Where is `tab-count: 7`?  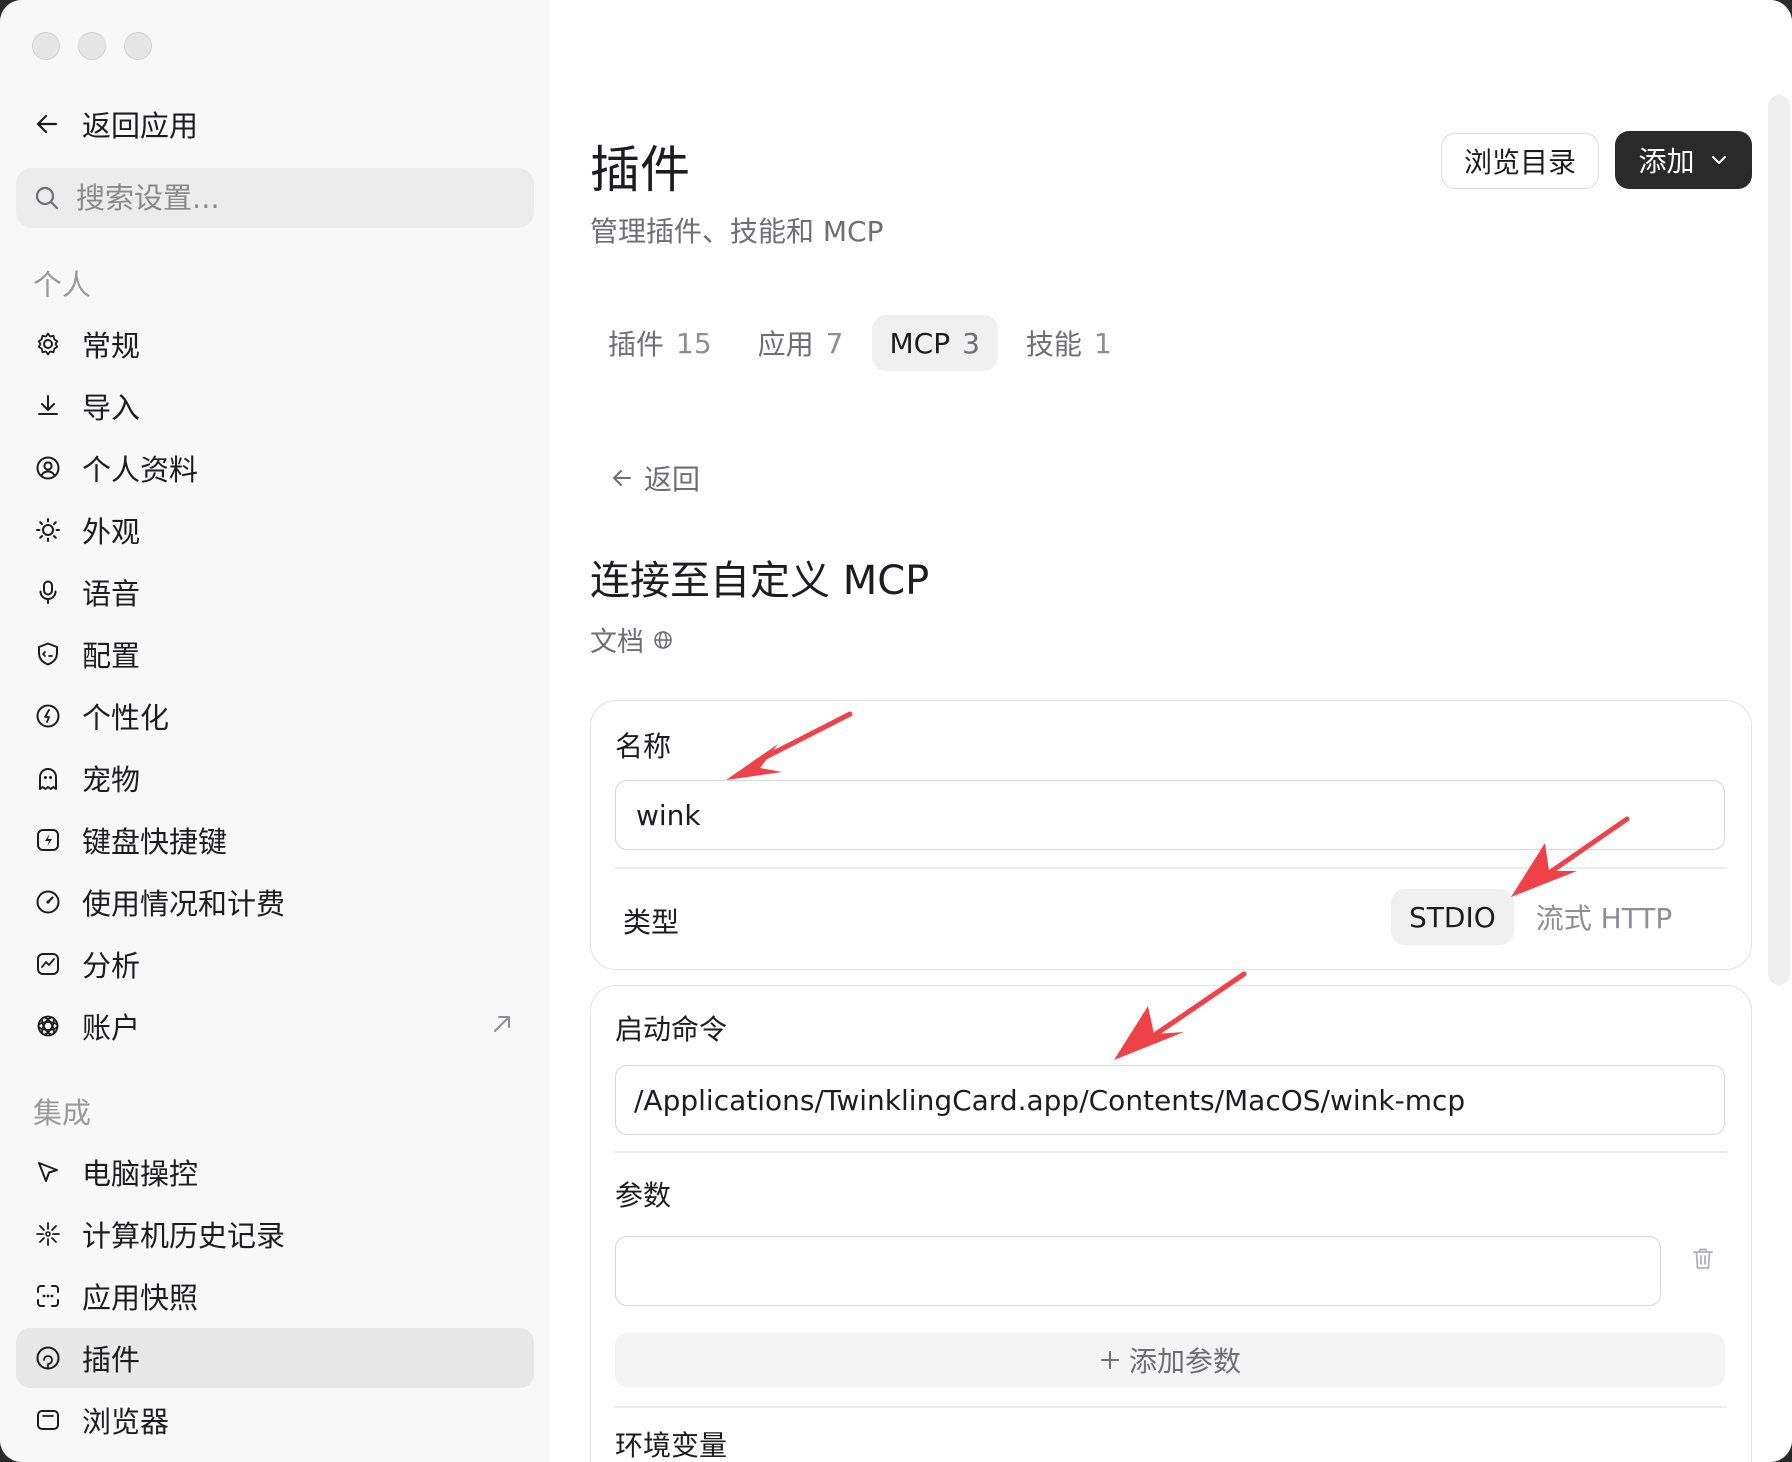
tab-count: 7 is located at coordinates (834, 343).